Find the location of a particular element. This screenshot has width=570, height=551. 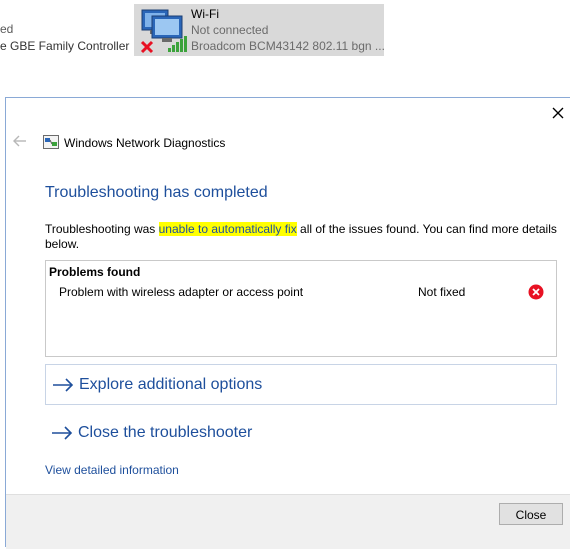

error-icon is located at coordinates (536, 292).